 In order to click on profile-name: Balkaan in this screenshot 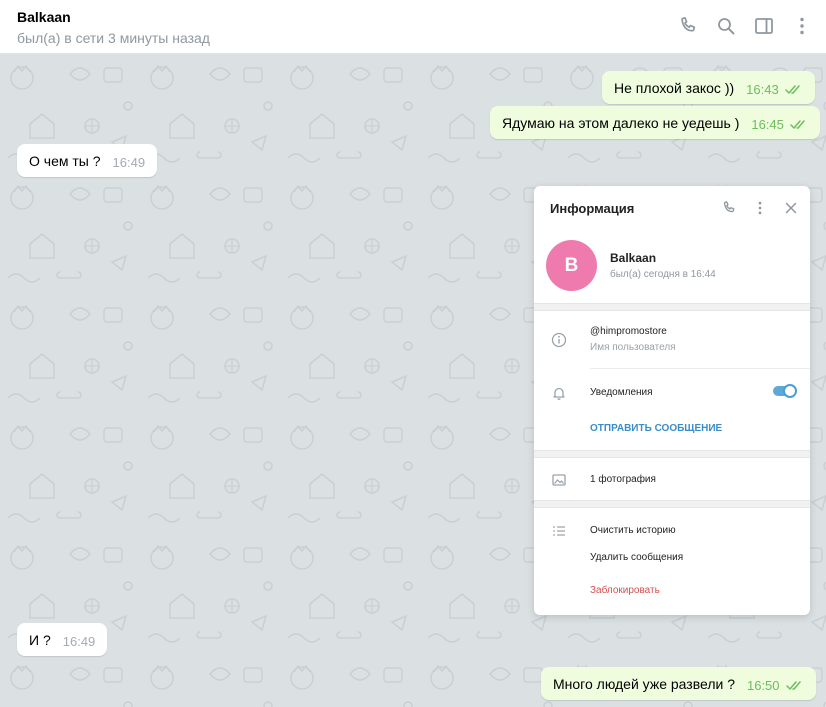, I will do `click(633, 258)`.